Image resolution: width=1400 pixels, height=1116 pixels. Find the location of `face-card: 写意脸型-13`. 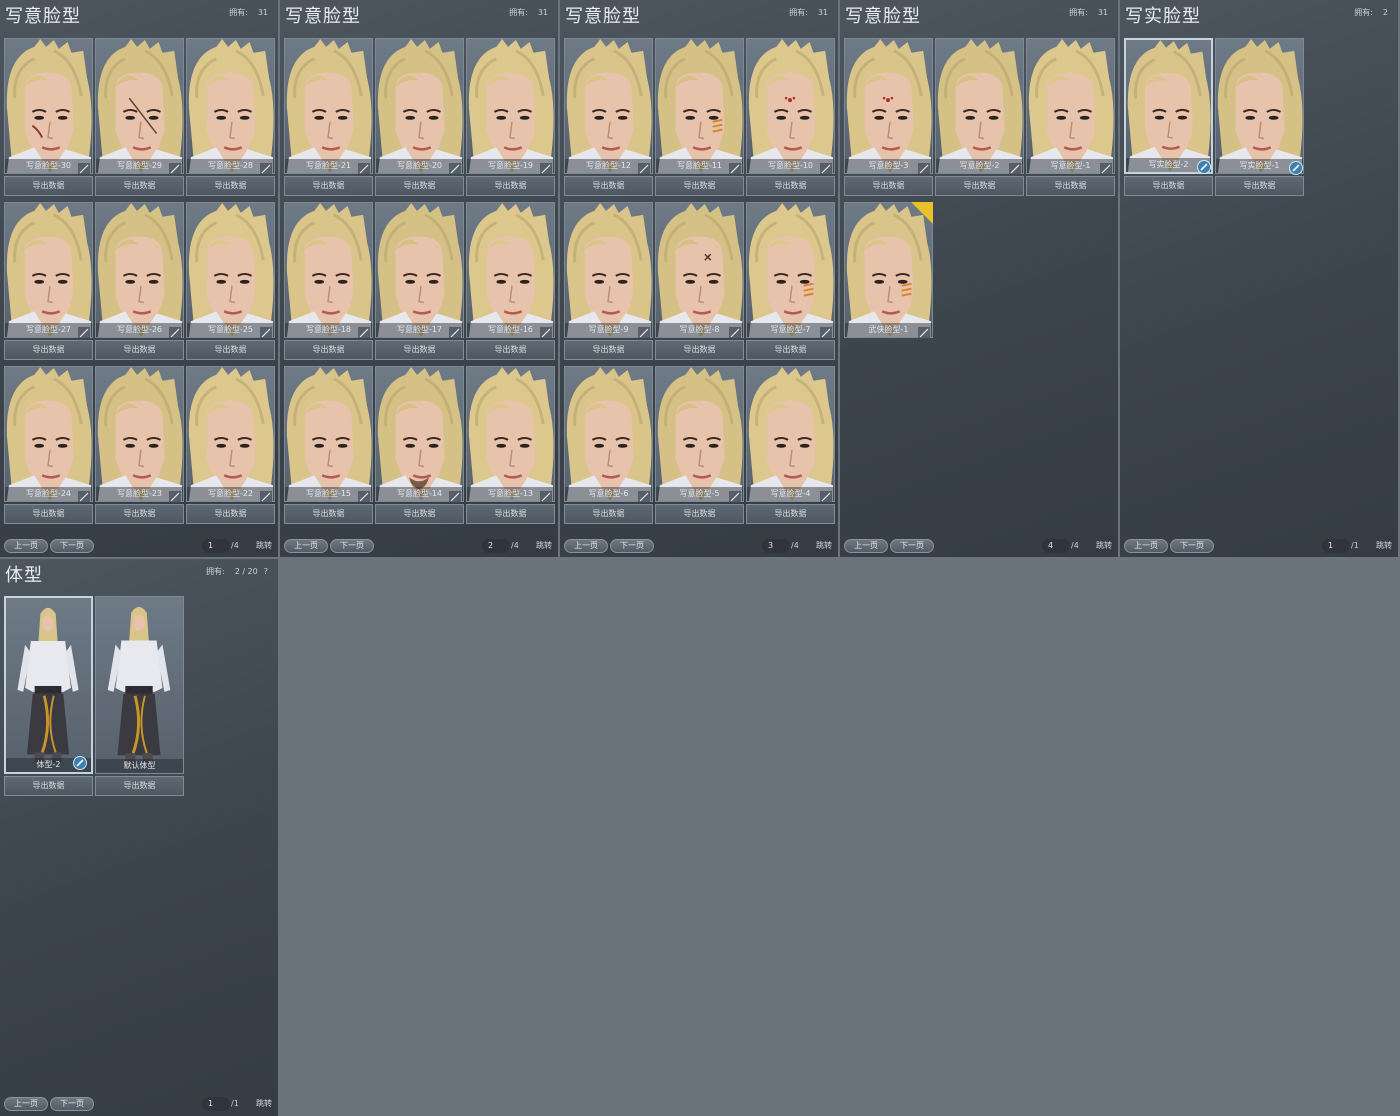

face-card: 写意脸型-13 is located at coordinates (510, 434).